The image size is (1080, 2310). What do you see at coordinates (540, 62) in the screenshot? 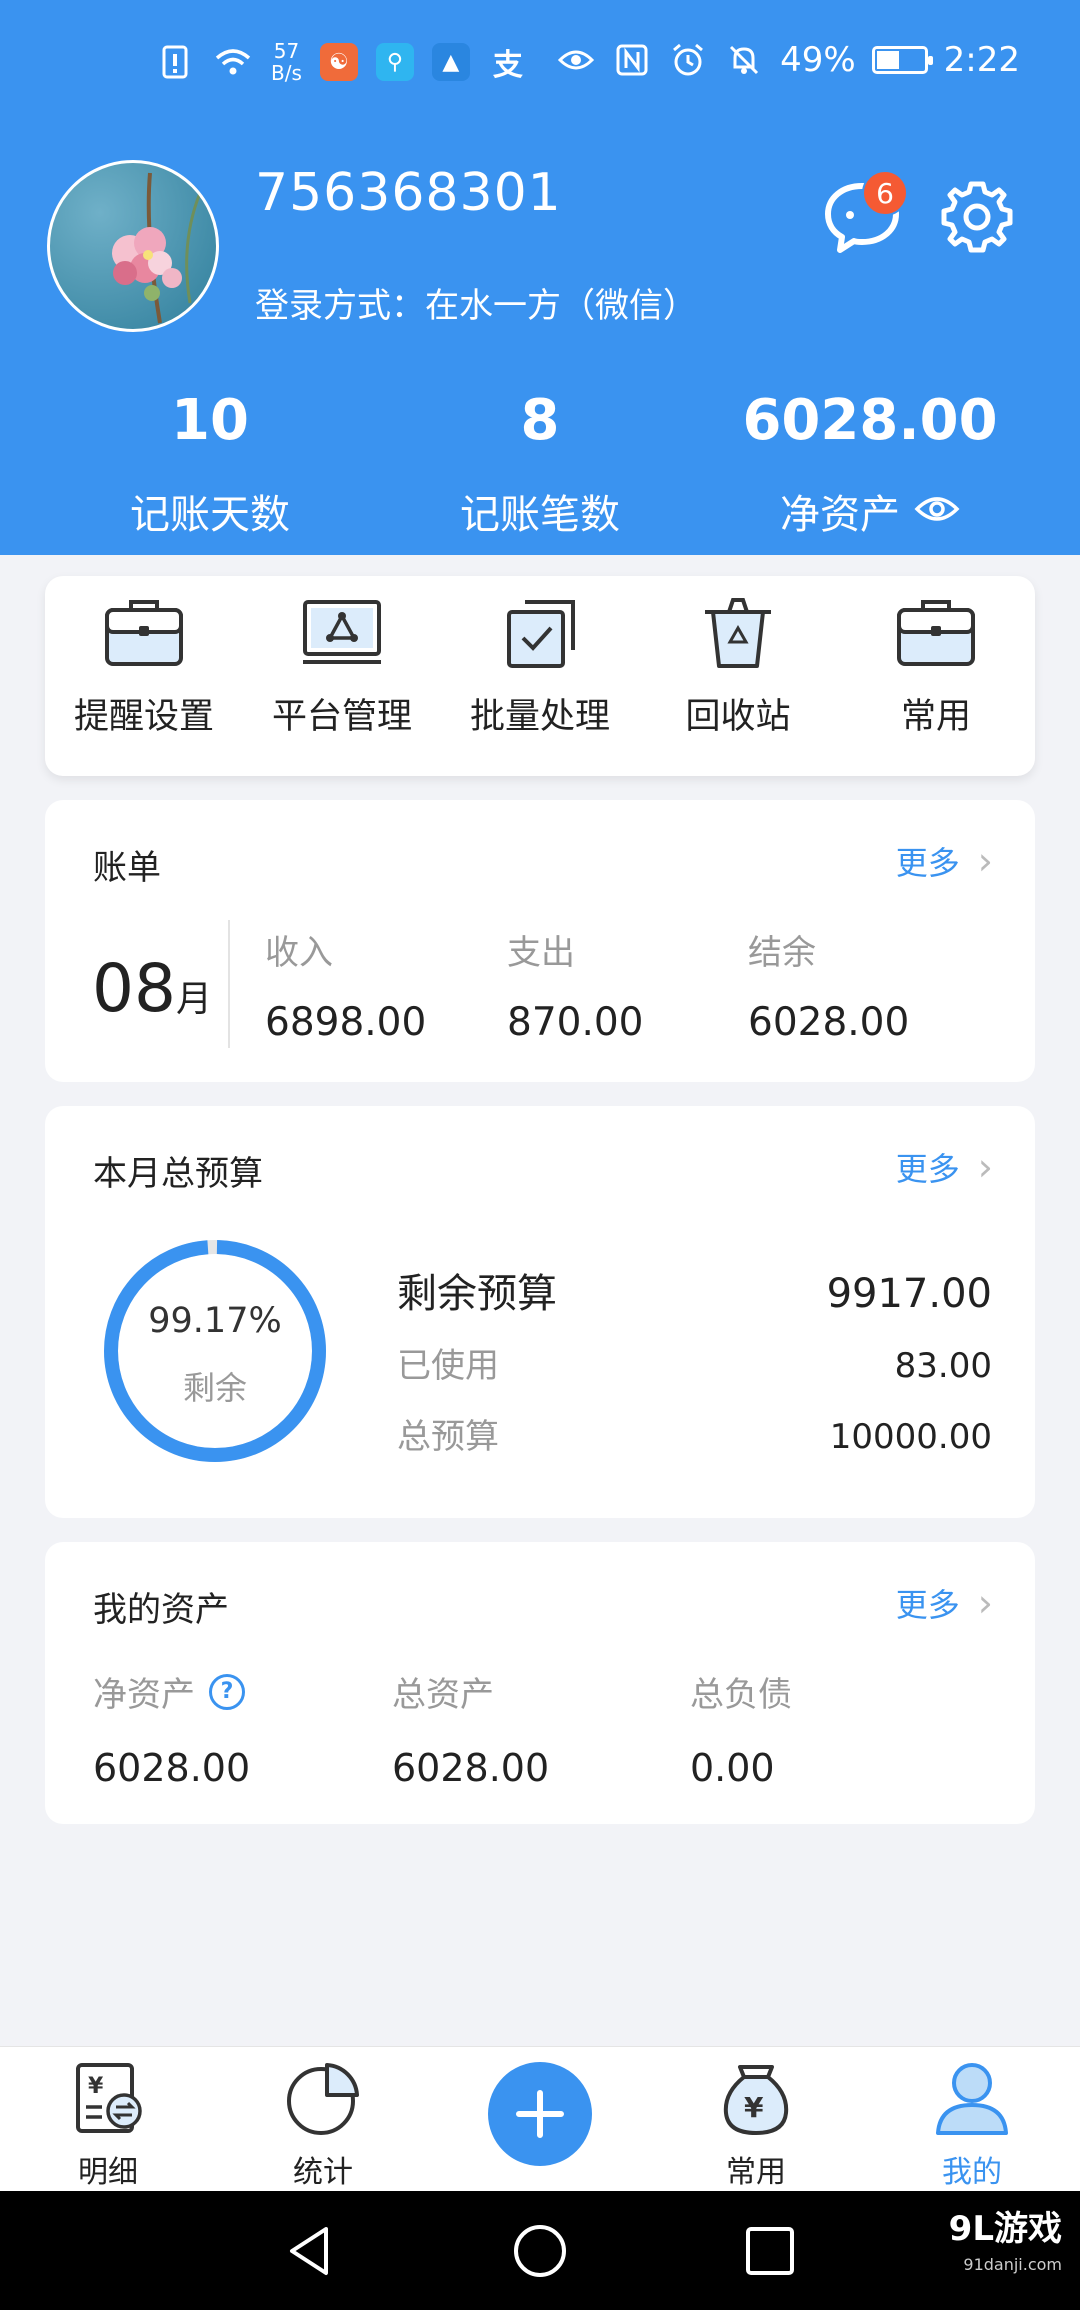
I see `status-bar: 57 B/s ☯ ⚲ ▲ 支 49% 2:22` at bounding box center [540, 62].